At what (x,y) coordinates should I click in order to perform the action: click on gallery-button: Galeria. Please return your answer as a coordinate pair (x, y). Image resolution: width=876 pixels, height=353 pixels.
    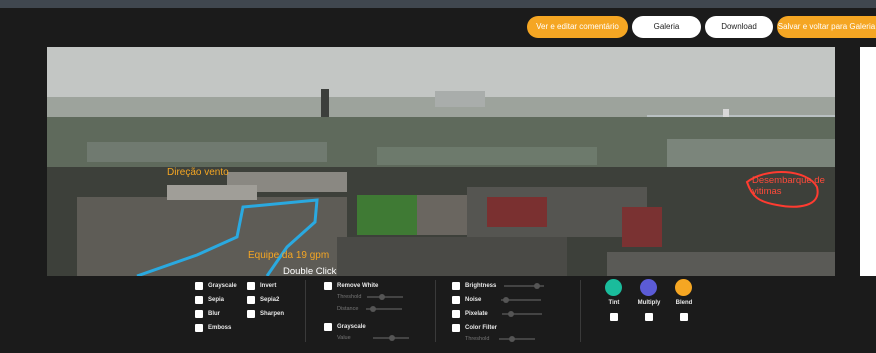
    Looking at the image, I should click on (666, 27).